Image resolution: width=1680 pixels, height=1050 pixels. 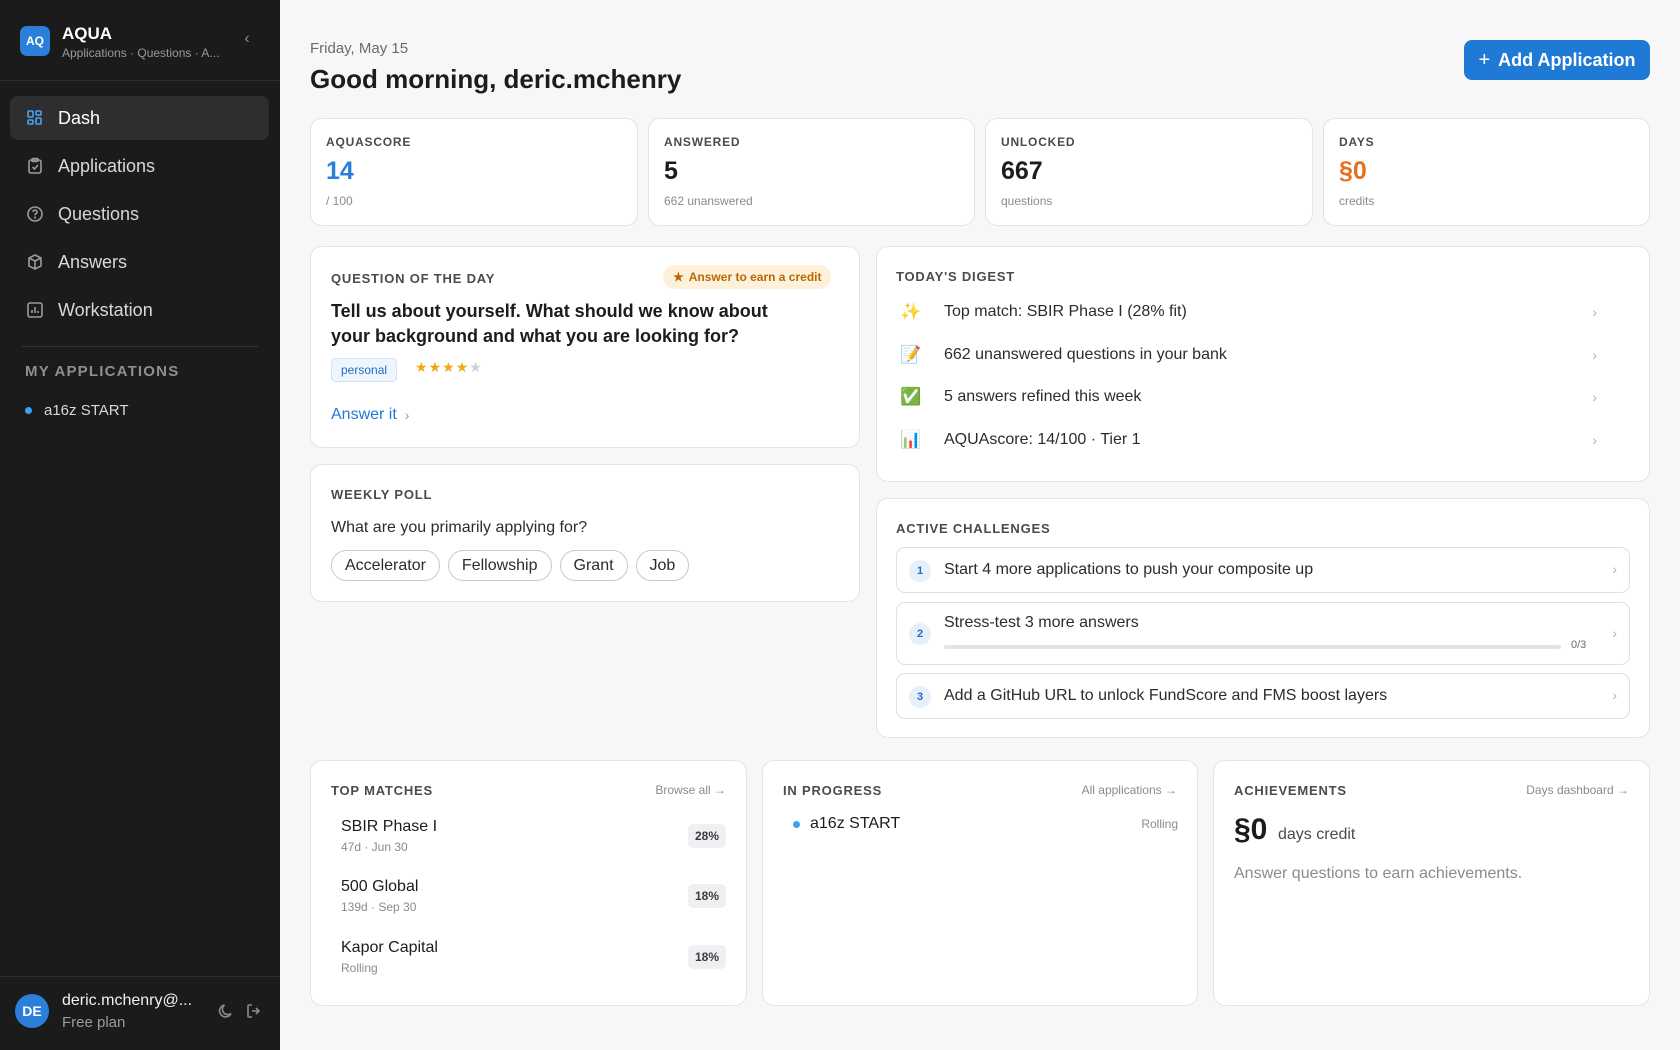 What do you see at coordinates (1577, 790) in the screenshot?
I see `days-dashboard-link: Days dashboard →` at bounding box center [1577, 790].